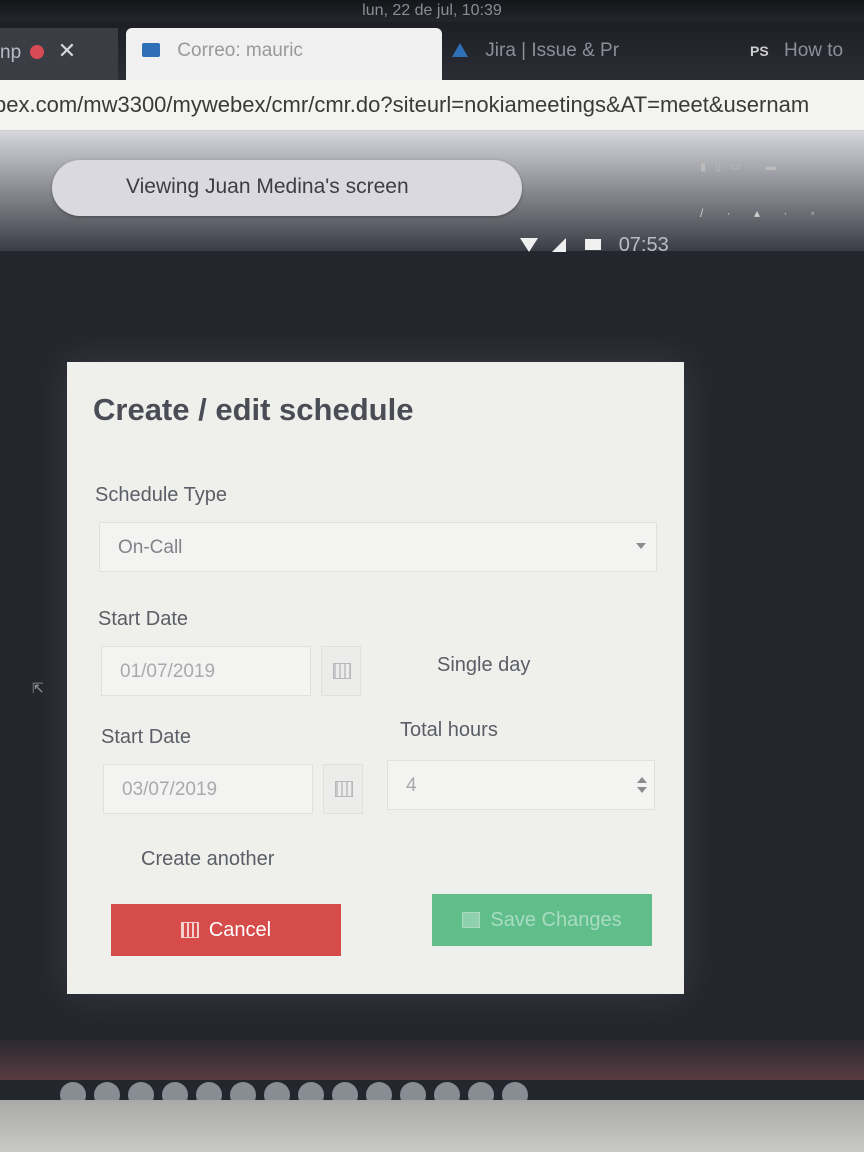  Describe the element at coordinates (143, 619) in the screenshot. I see `start-date-label: Start Date` at that location.